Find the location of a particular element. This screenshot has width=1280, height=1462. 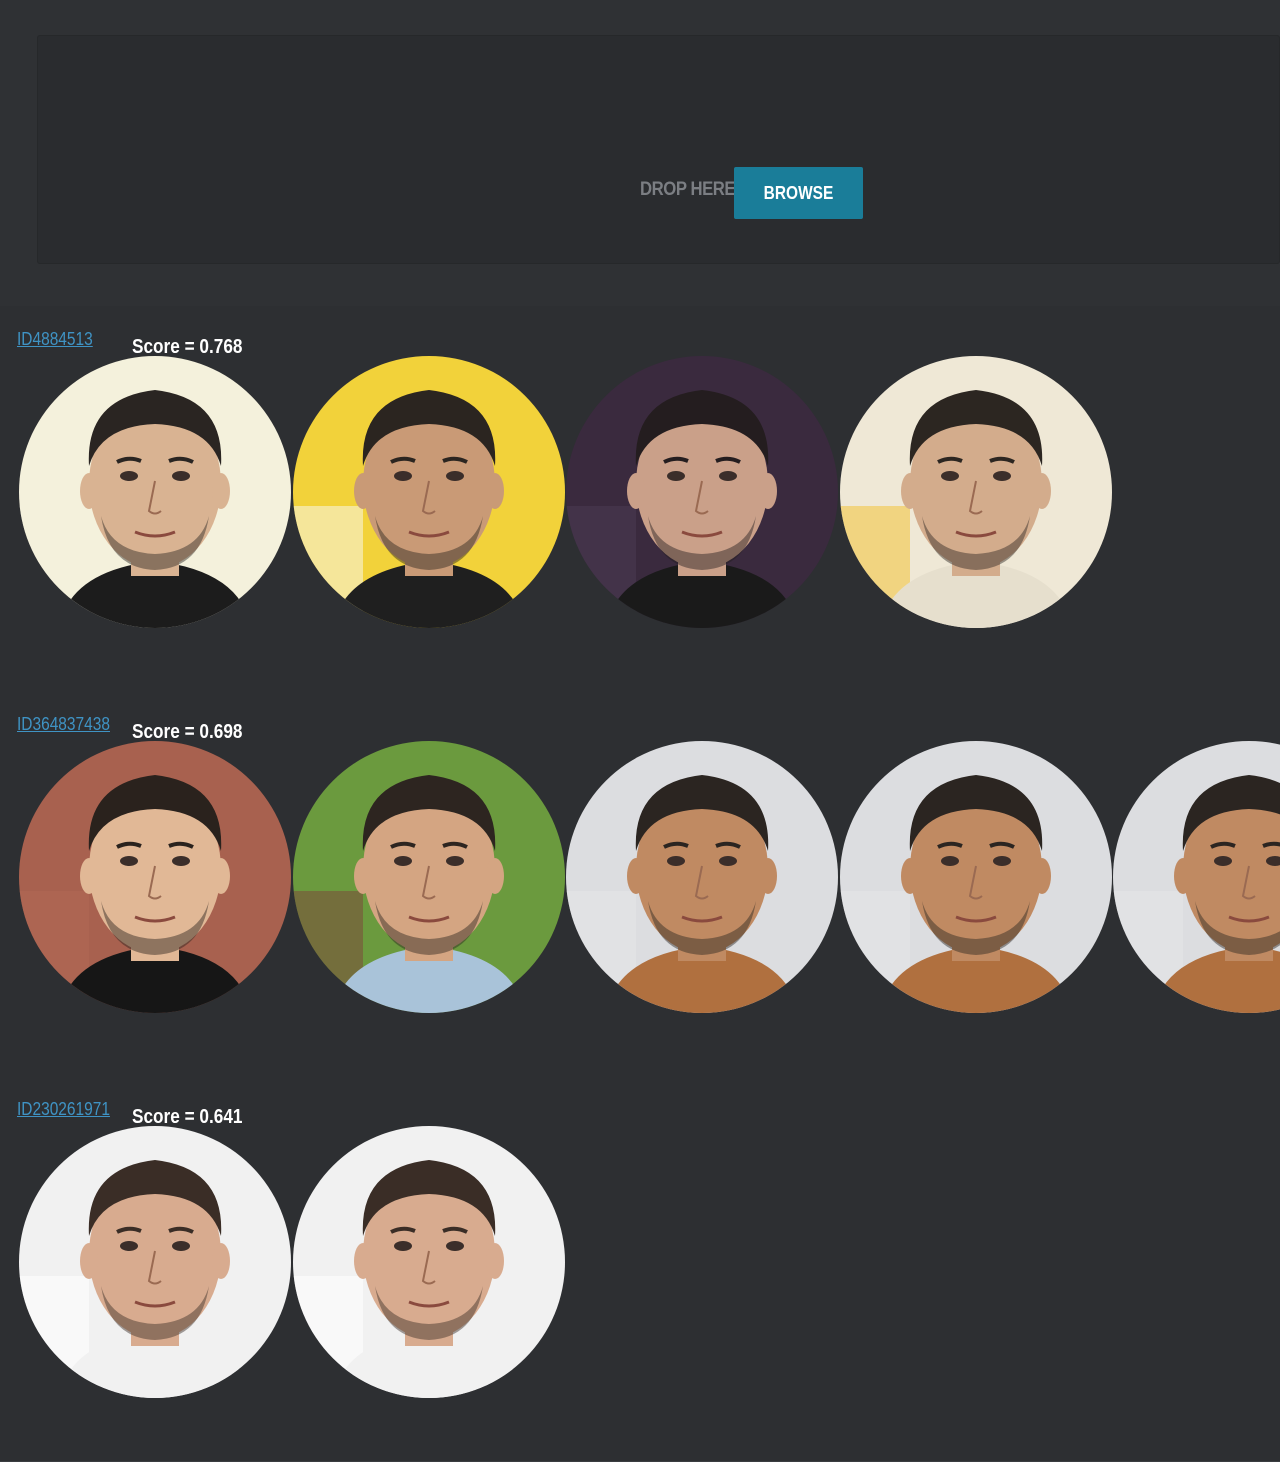

browse-button: BROWSE is located at coordinates (798, 193).